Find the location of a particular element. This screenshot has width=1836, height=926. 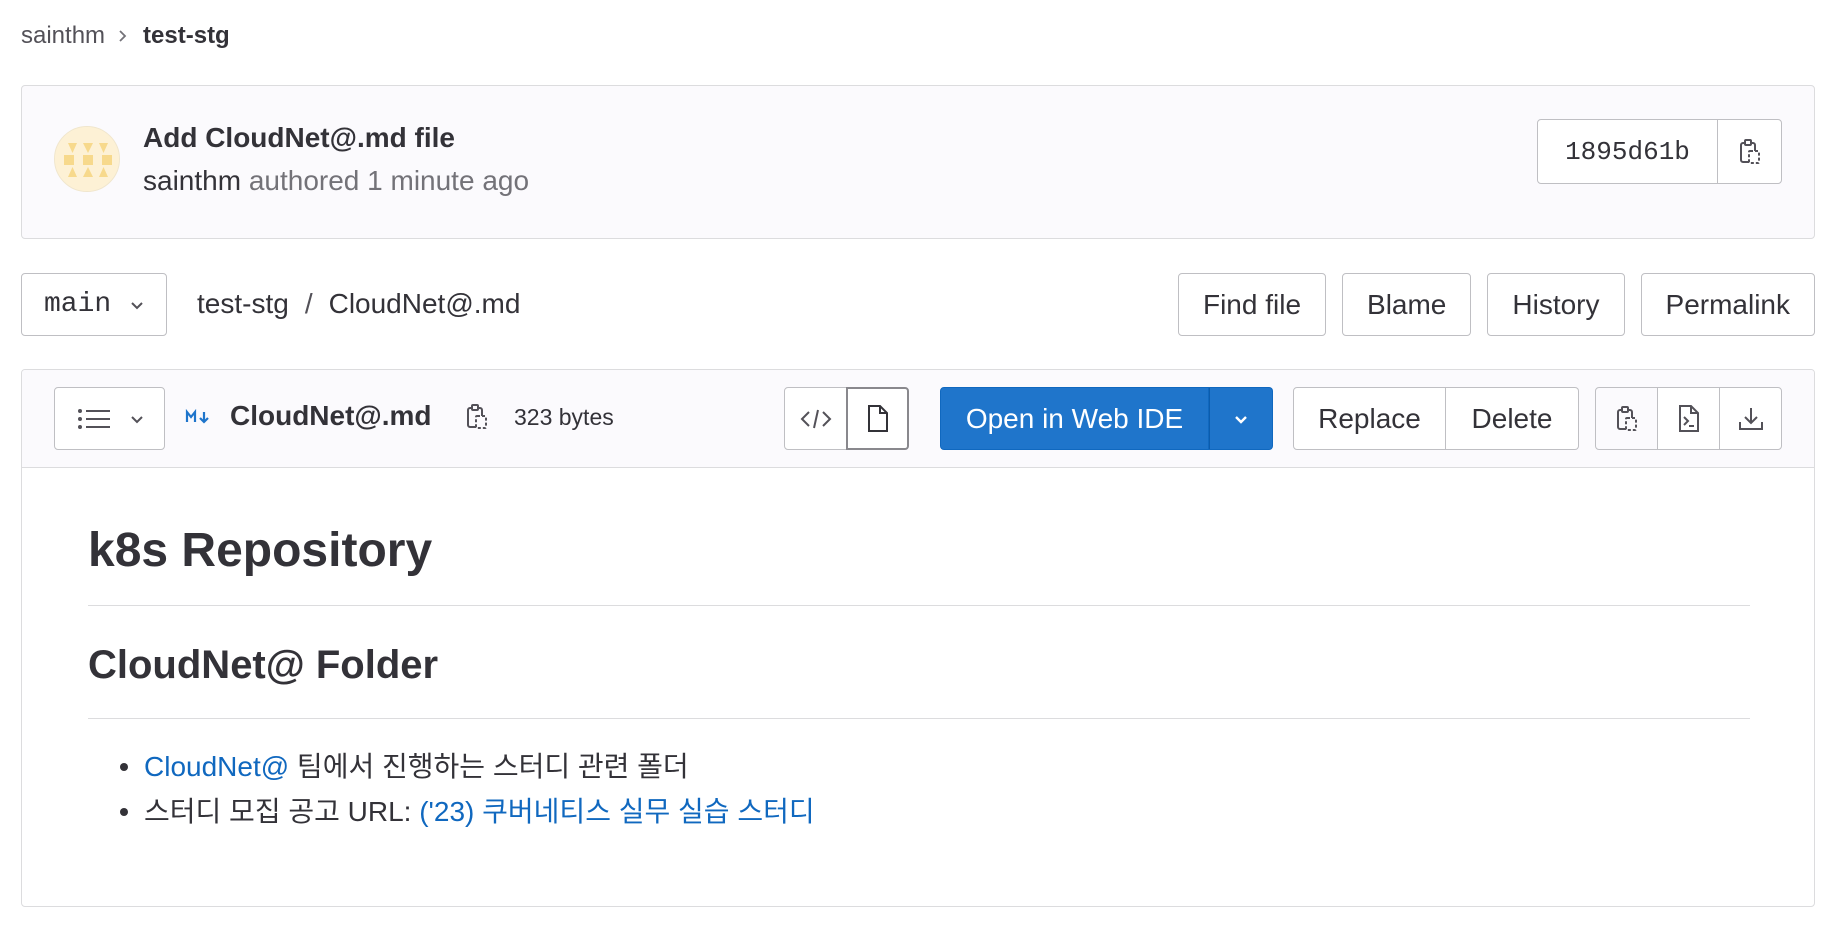

replace-button: Replace is located at coordinates (1369, 418).